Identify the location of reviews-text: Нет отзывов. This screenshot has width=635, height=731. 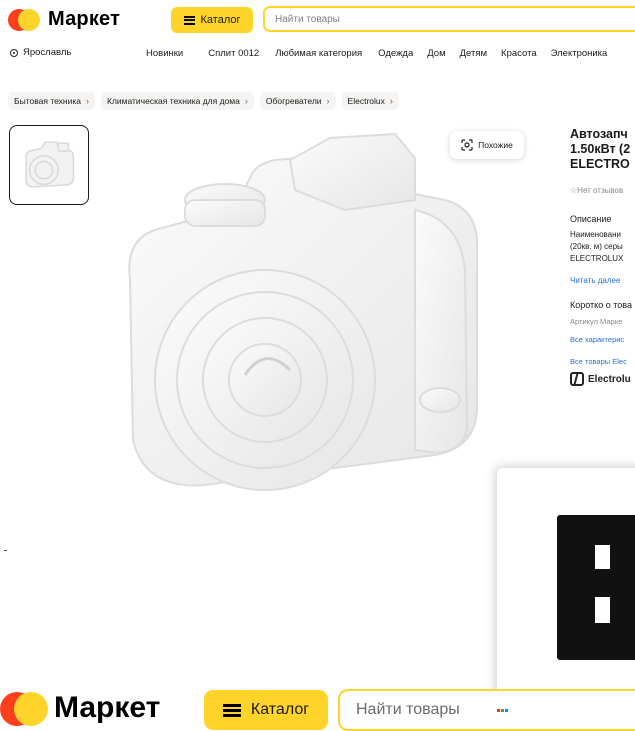
(600, 190).